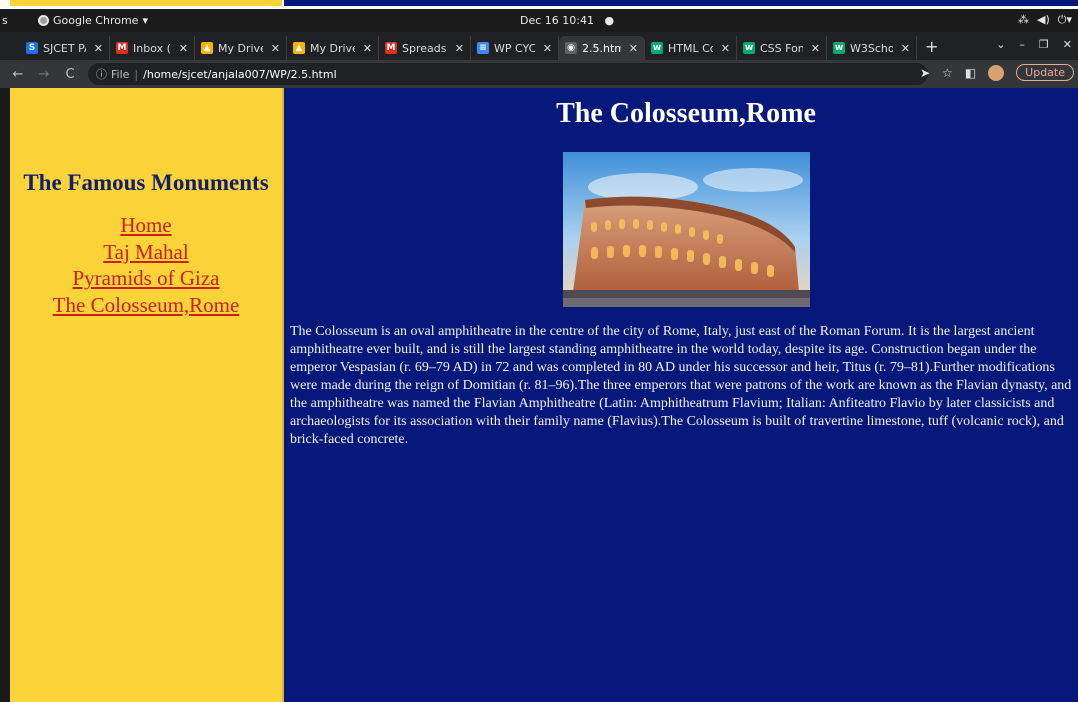 The image size is (1078, 702). I want to click on reload-button: C, so click(70, 74).